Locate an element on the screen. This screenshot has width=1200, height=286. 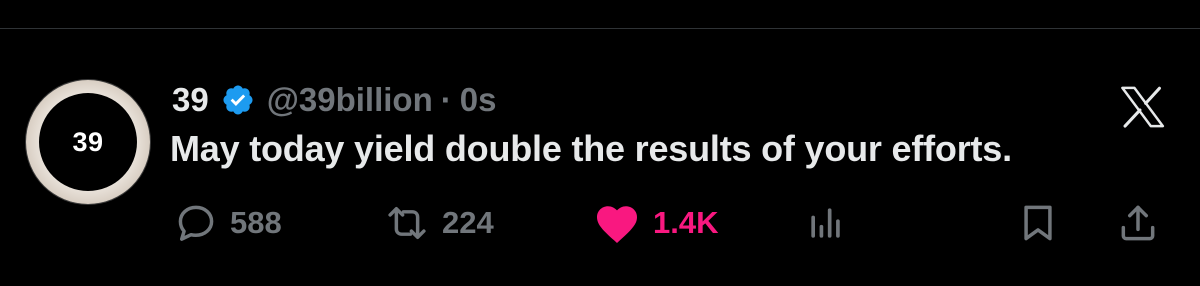
avatar-inner: 39 is located at coordinates (88, 142).